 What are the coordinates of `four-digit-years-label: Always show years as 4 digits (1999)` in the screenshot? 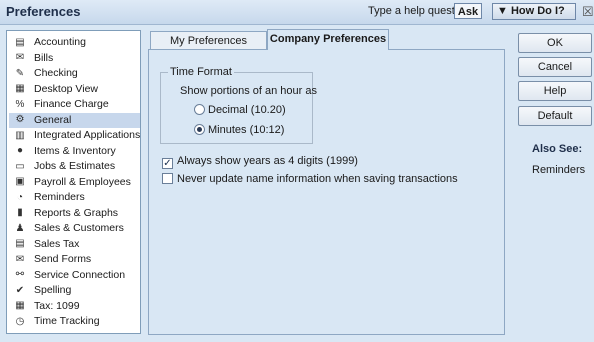 It's located at (267, 161).